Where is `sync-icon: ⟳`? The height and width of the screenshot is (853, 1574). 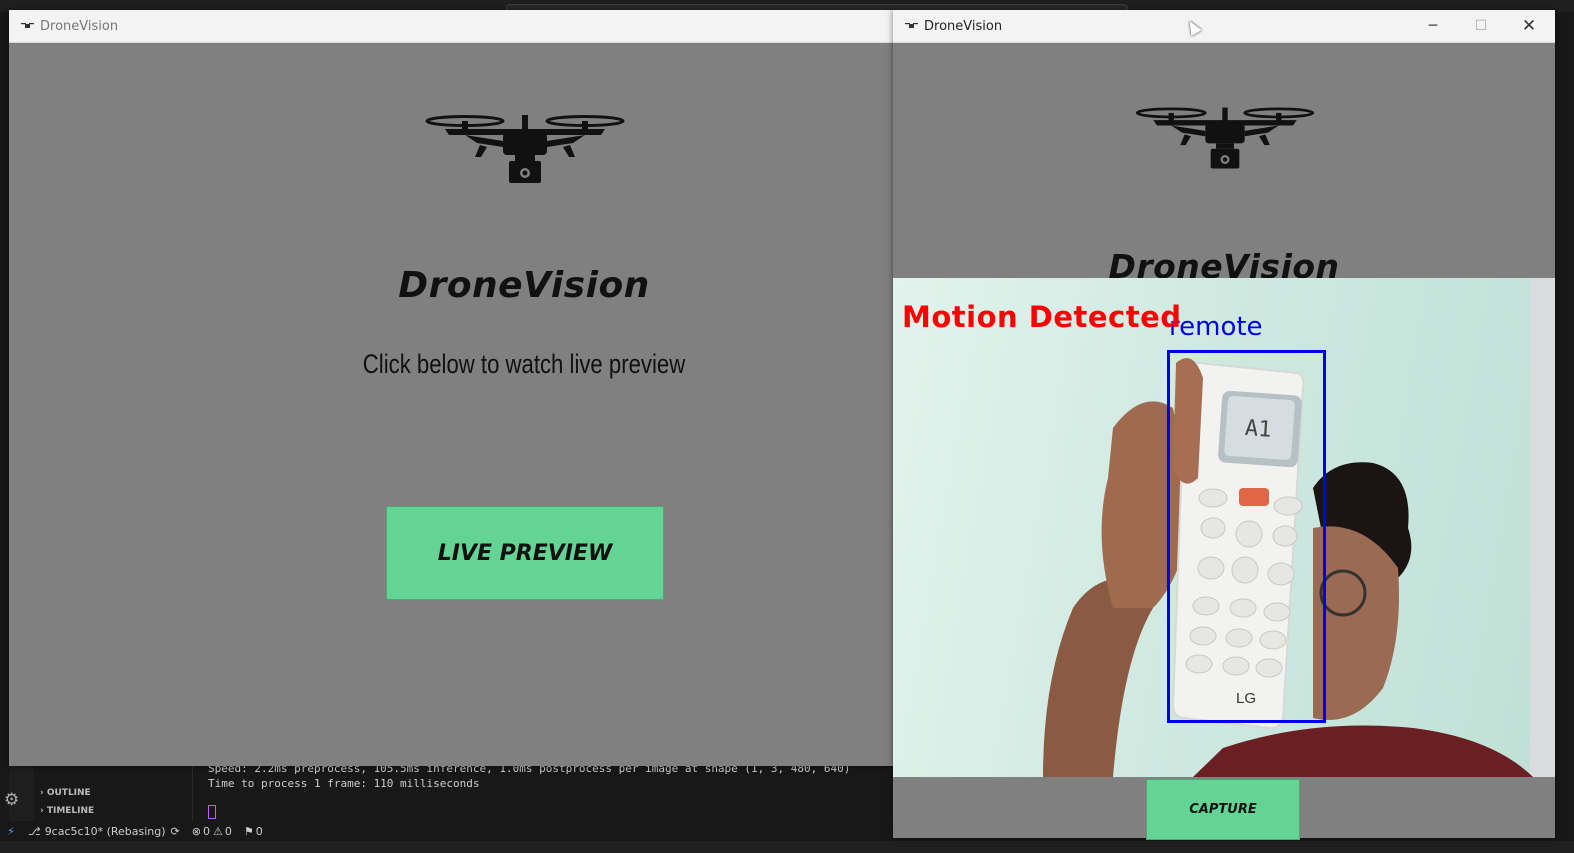 sync-icon: ⟳ is located at coordinates (175, 831).